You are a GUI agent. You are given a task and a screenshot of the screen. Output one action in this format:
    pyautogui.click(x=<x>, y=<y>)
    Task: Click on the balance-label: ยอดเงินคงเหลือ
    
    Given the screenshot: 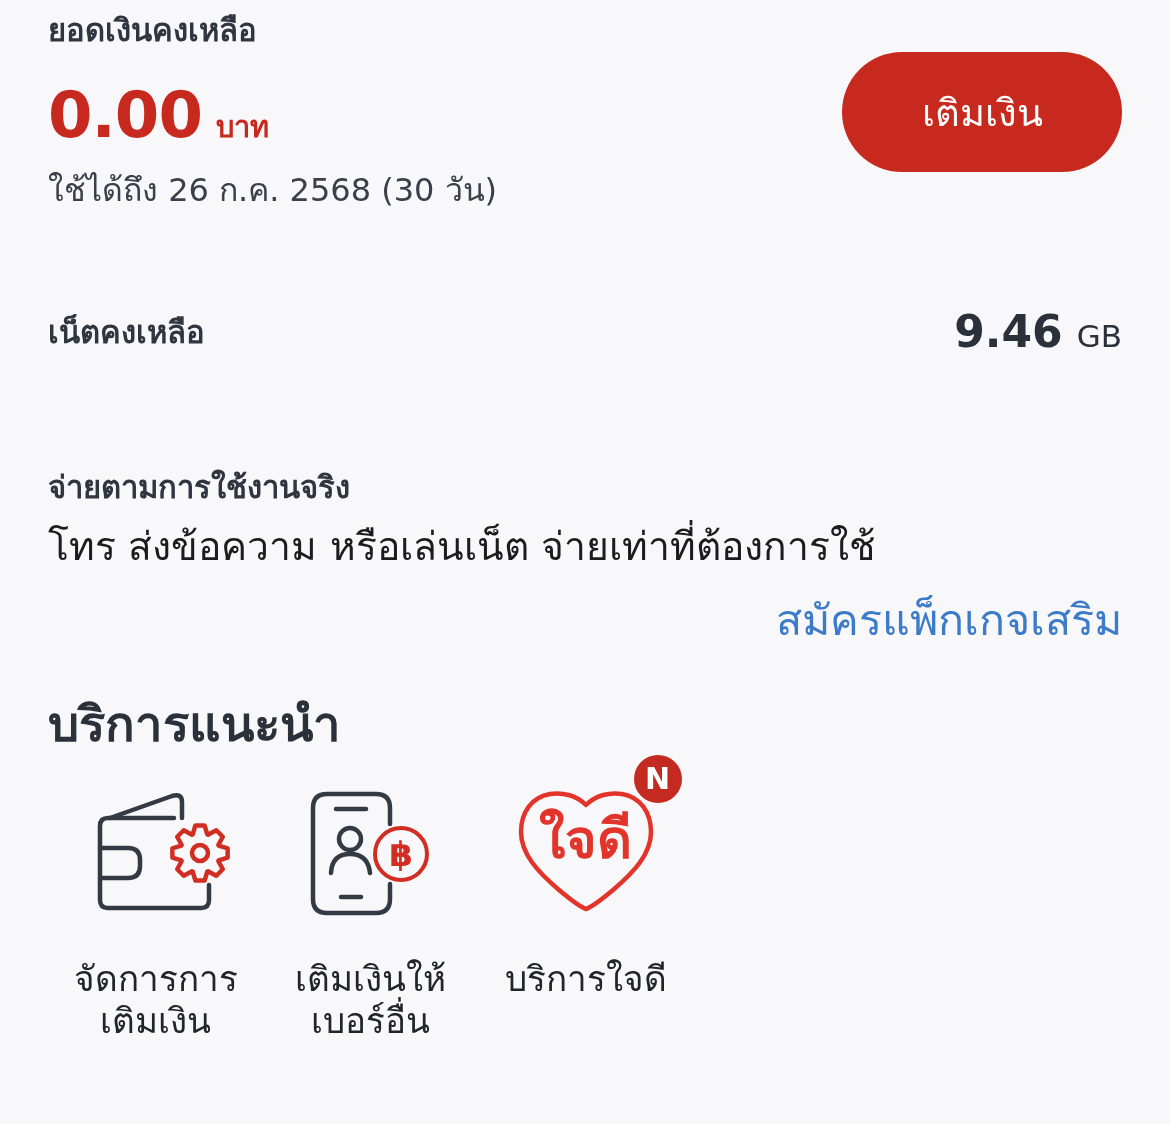 What is the action you would take?
    pyautogui.click(x=152, y=30)
    